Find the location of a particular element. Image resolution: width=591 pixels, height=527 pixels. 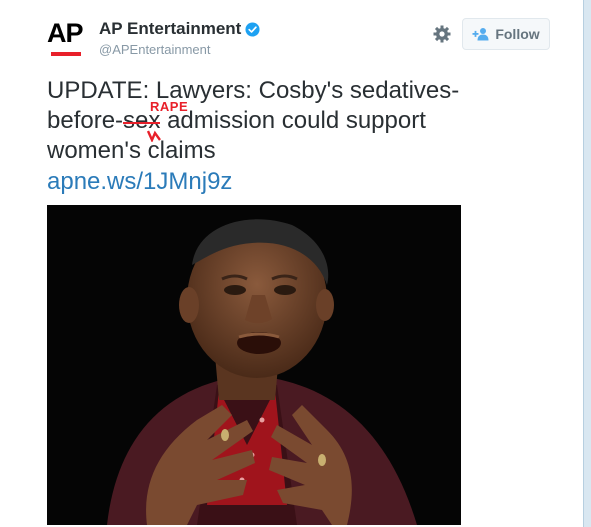

strikethrough-mark is located at coordinates (142, 123).